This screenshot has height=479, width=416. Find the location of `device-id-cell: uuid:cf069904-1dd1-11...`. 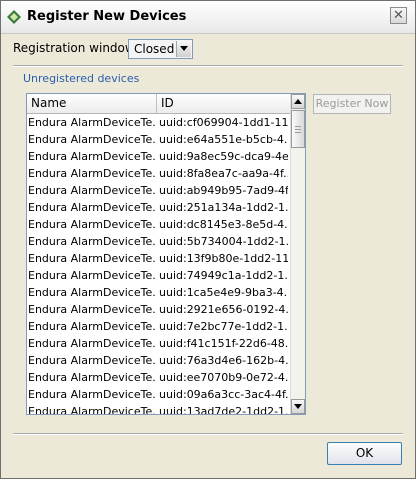

device-id-cell: uuid:cf069904-1dd1-11... is located at coordinates (223, 122).